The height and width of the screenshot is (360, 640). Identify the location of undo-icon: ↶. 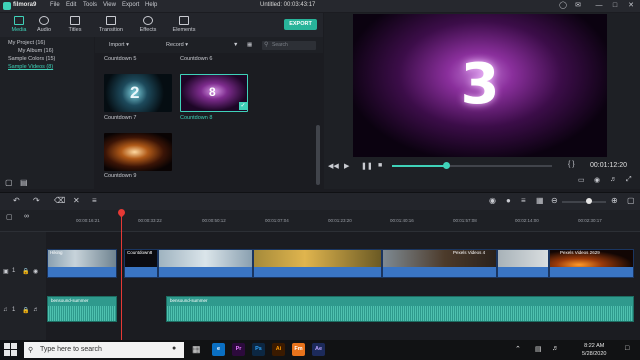
(16, 200).